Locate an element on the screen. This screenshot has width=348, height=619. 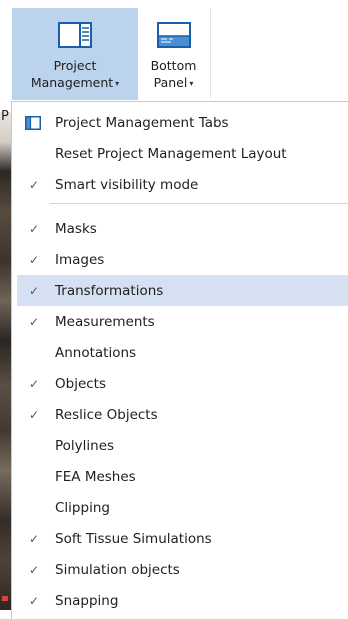
menu-item-annotations: Annotations is located at coordinates (182, 352).